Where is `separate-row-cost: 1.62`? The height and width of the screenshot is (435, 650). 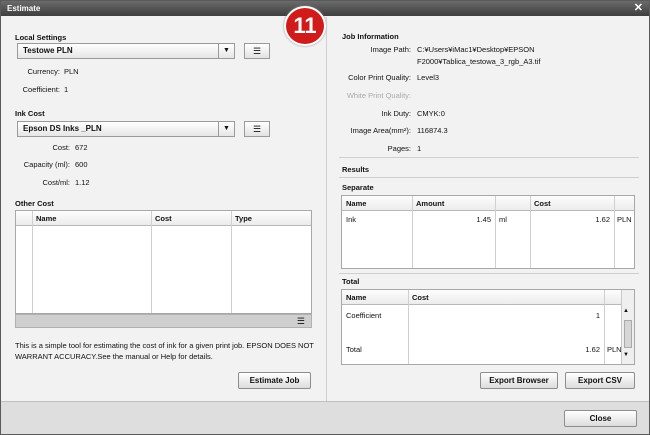 separate-row-cost: 1.62 is located at coordinates (602, 219).